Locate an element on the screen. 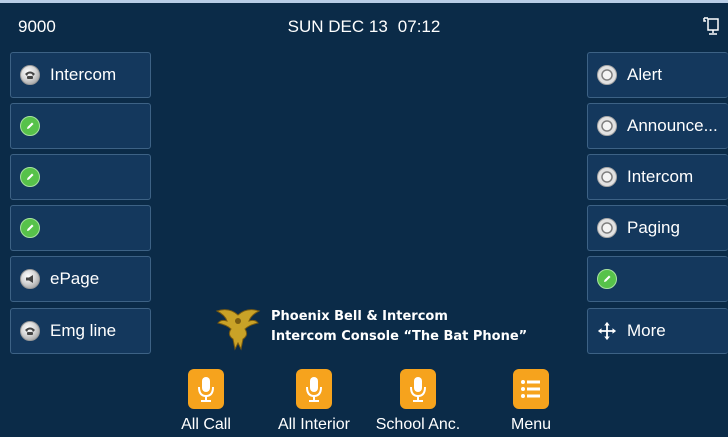 The width and height of the screenshot is (728, 437). softkey-label: All Interior is located at coordinates (314, 424).